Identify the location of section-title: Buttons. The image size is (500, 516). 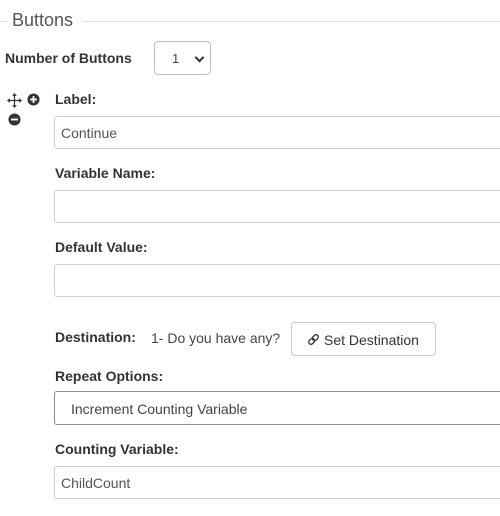
(43, 20).